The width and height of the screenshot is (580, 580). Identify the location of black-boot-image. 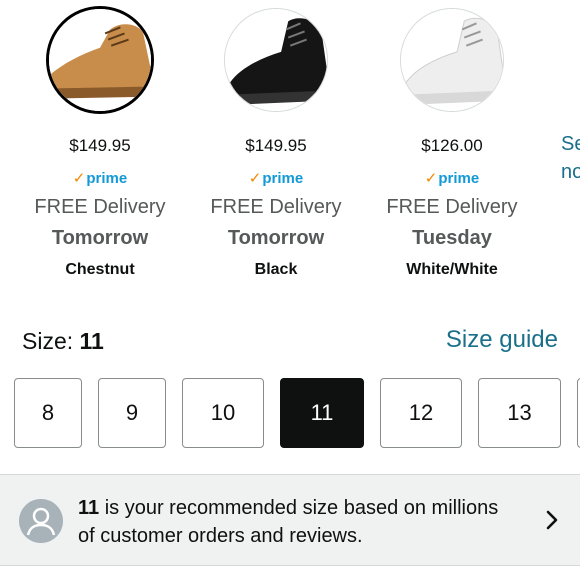
(276, 60).